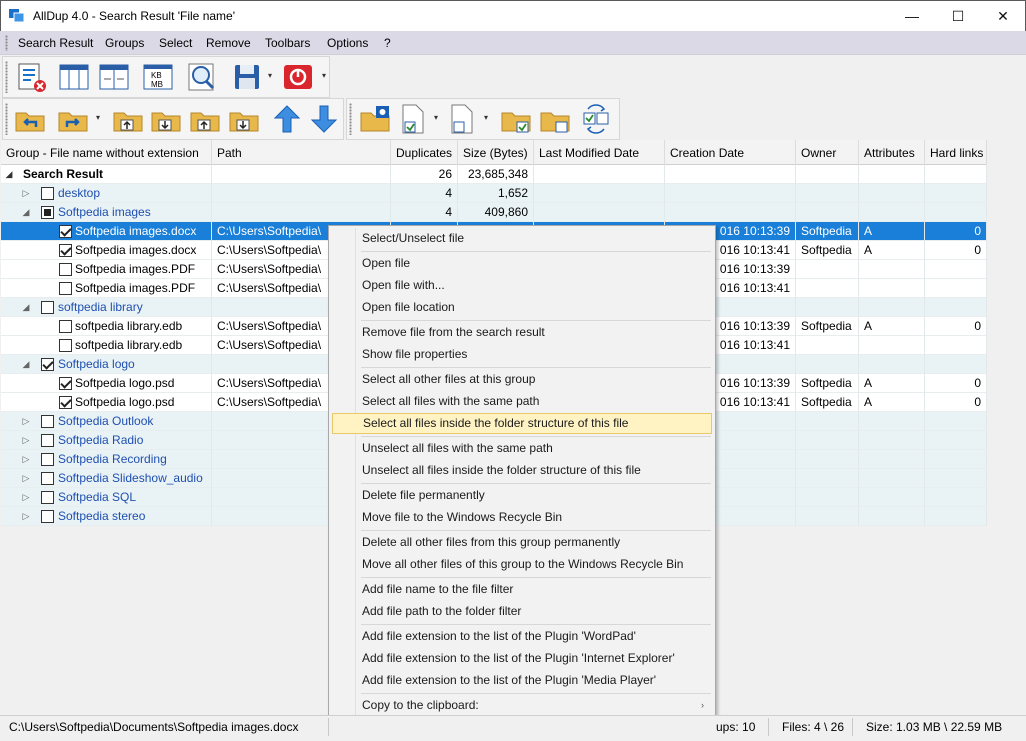  I want to click on move-down-button, so click(324, 119).